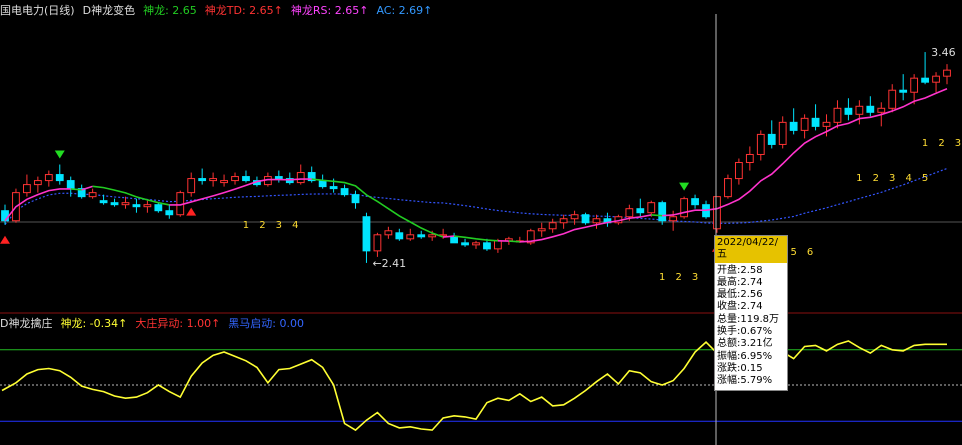 The width and height of the screenshot is (962, 445). I want to click on sub-indicator-value-1: 大庄异动: 1.00↑, so click(178, 323).